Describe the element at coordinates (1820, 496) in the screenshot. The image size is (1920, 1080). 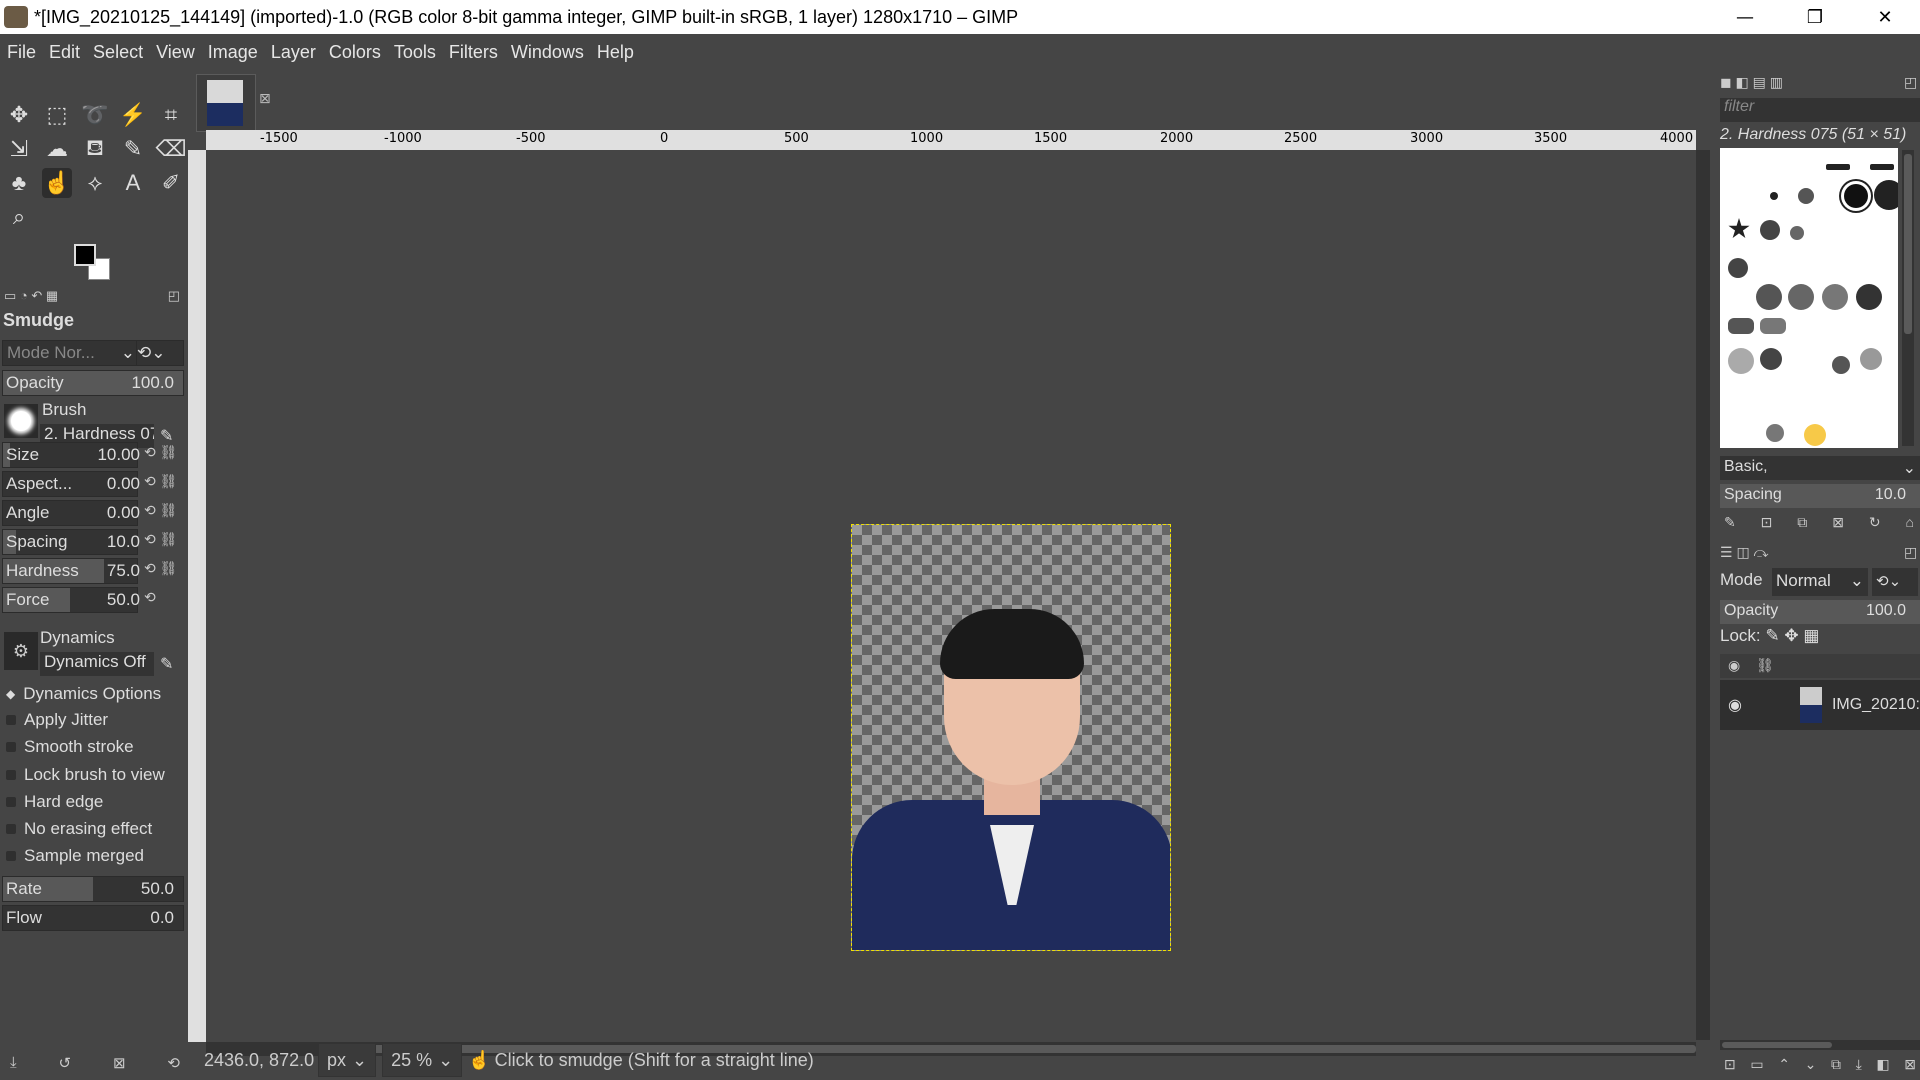
I see `brush-spacing-slider: Spacing 10.0` at that location.